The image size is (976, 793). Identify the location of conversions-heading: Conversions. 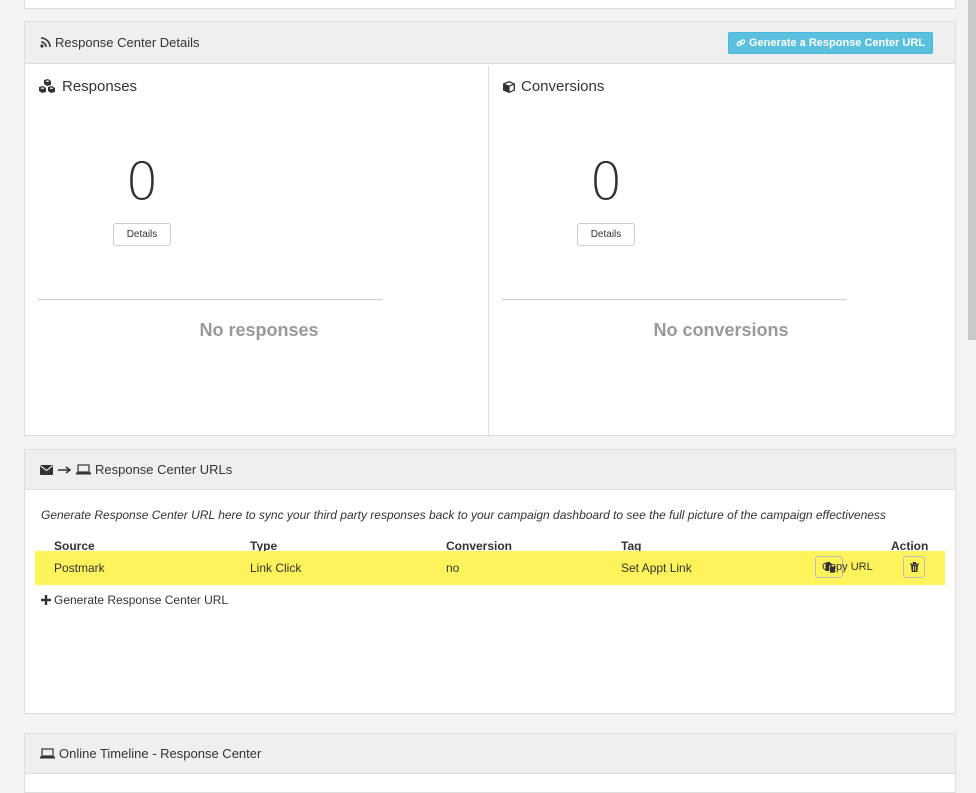
(553, 86).